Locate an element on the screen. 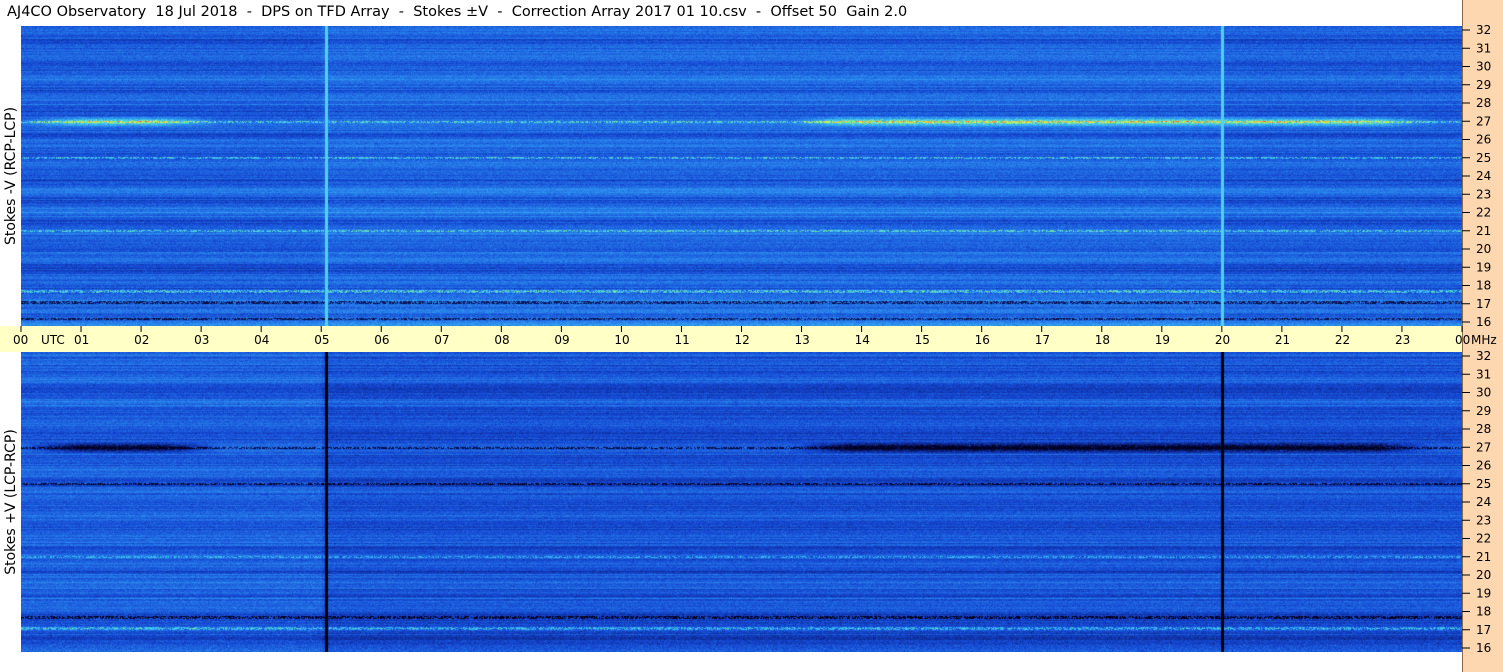 This screenshot has height=672, width=1503. x-tick-label-8: 08 is located at coordinates (501, 340).